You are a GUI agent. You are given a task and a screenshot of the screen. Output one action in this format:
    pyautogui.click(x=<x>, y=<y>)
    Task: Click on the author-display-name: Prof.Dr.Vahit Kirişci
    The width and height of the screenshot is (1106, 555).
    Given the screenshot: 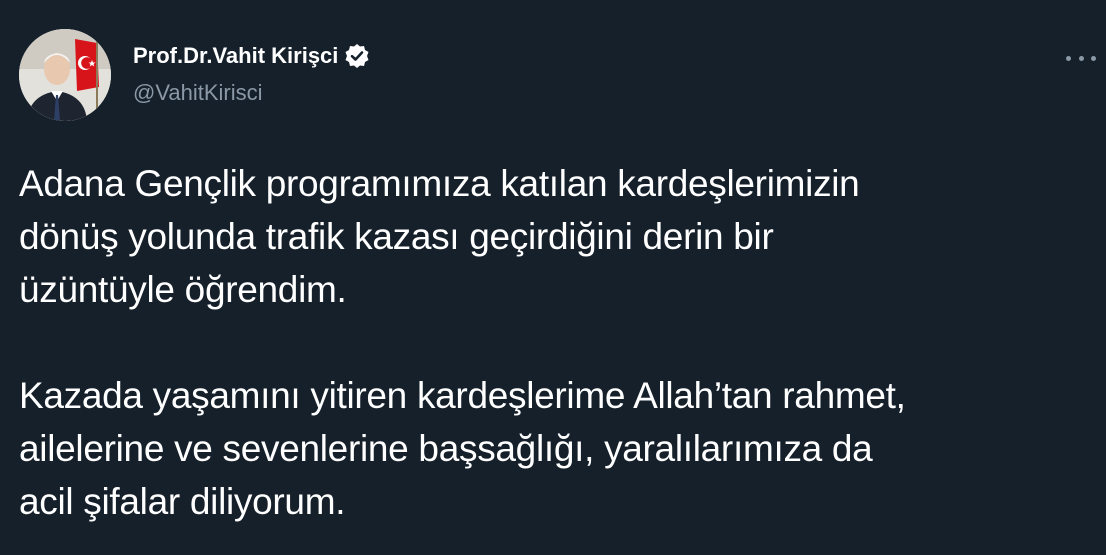 What is the action you would take?
    pyautogui.click(x=235, y=56)
    